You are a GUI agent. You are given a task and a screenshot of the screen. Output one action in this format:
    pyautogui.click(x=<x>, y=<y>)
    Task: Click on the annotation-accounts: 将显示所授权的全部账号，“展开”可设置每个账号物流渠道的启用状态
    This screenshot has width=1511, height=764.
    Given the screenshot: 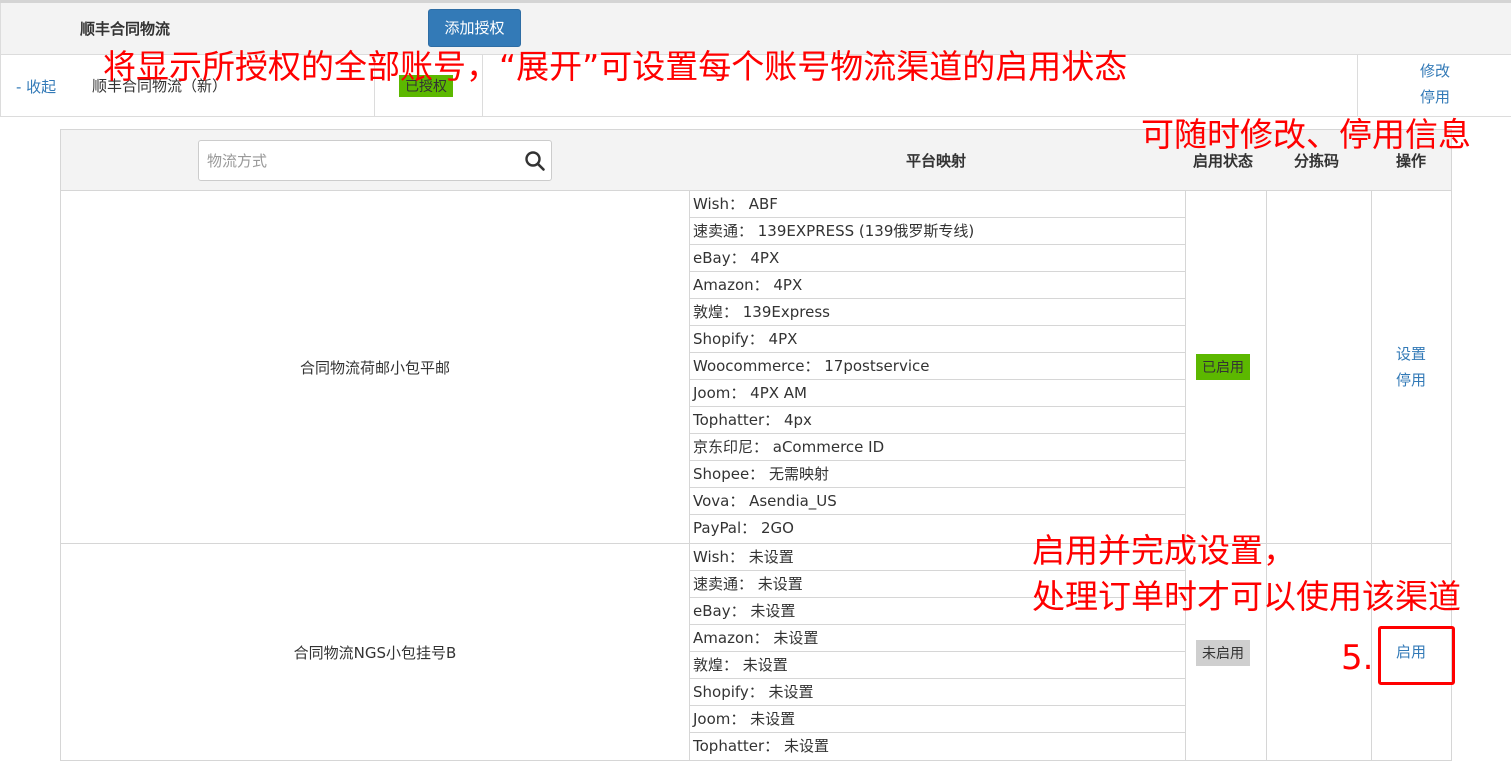 What is the action you would take?
    pyautogui.click(x=615, y=66)
    